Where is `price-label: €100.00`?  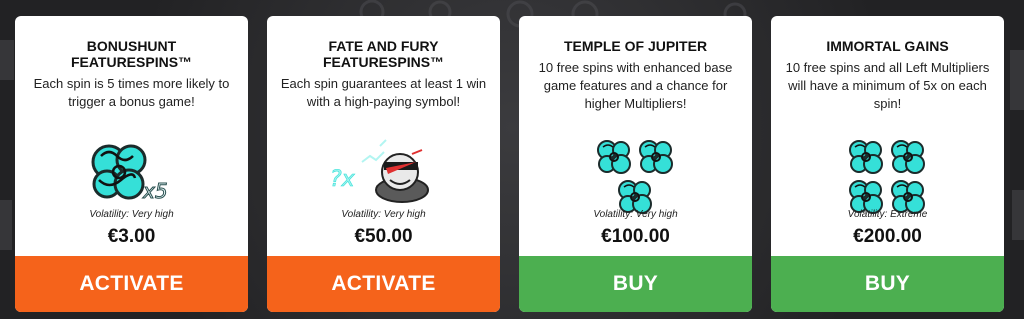
price-label: €100.00 is located at coordinates (635, 236).